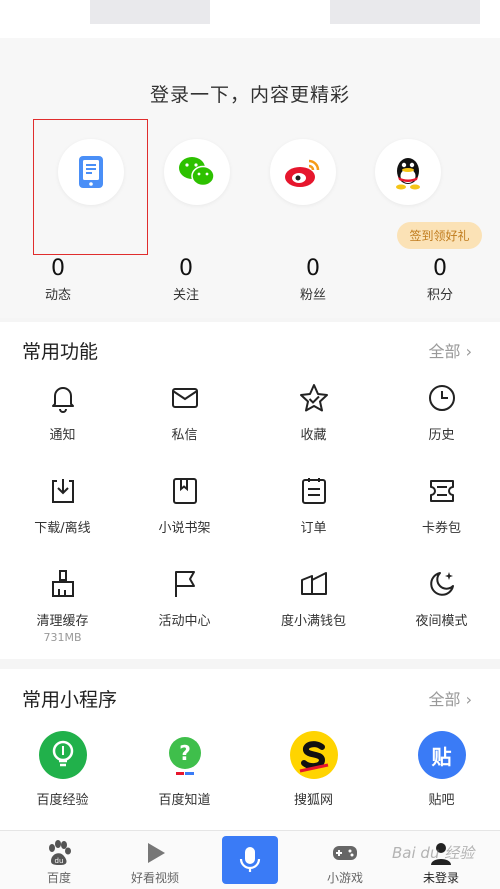 The width and height of the screenshot is (500, 889). Describe the element at coordinates (440, 878) in the screenshot. I see `nav-label: 未登录` at that location.